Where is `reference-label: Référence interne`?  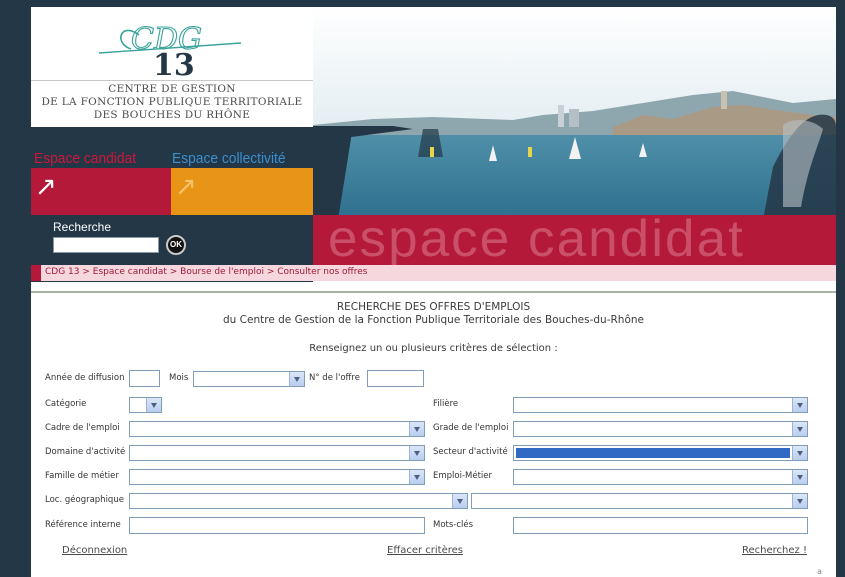 reference-label: Référence interne is located at coordinates (83, 525).